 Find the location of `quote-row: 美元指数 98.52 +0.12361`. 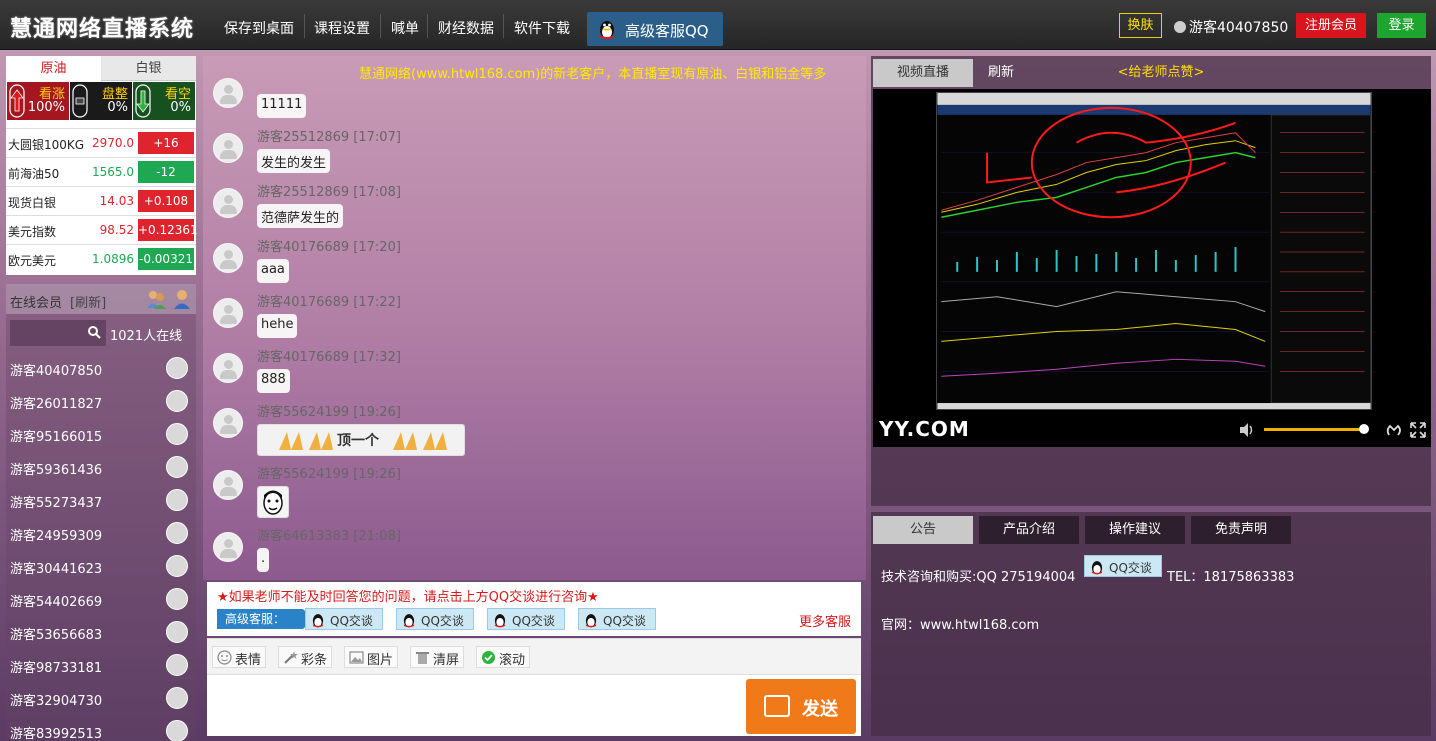

quote-row: 美元指数 98.52 +0.12361 is located at coordinates (102, 229).